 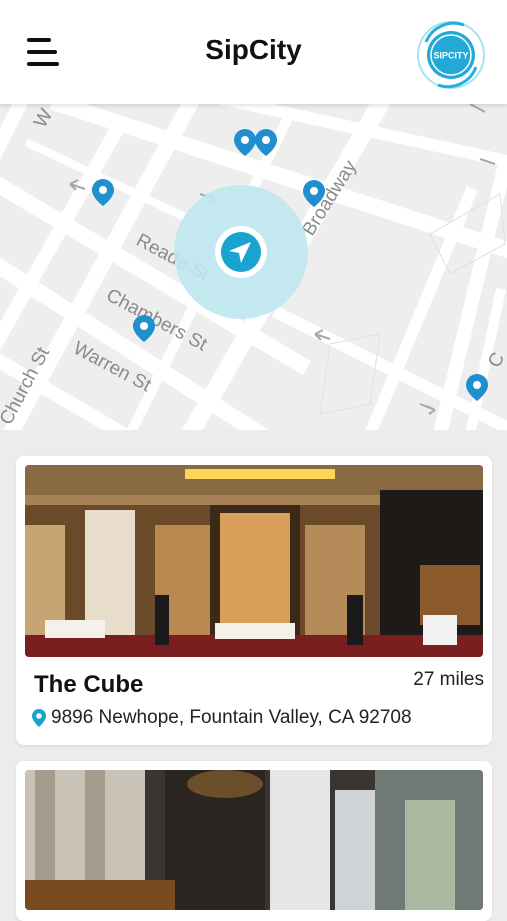 I want to click on venue-address: 9896 Newhope, Fountain Valley, CA 92708, so click(x=231, y=717).